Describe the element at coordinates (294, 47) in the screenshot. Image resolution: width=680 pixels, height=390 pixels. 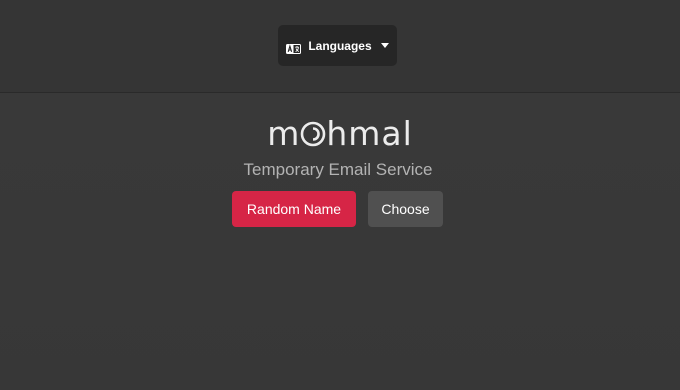
I see `translate-icon` at that location.